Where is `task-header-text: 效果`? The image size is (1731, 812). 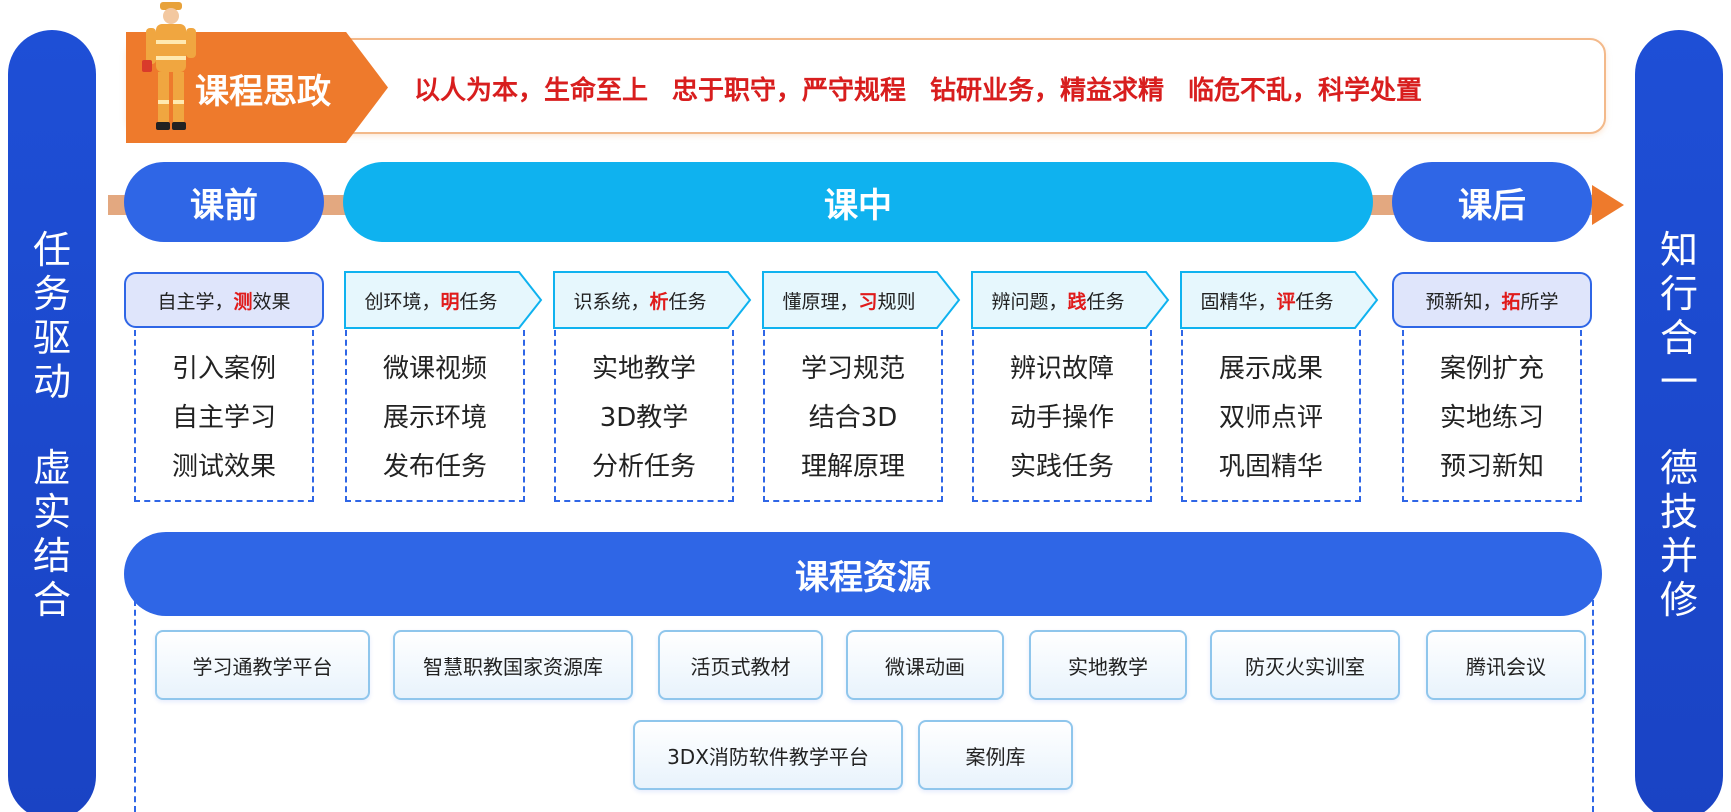 task-header-text: 效果 is located at coordinates (271, 301).